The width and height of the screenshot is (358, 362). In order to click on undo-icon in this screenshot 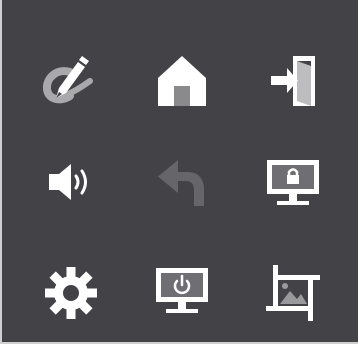, I will do `click(181, 183)`.